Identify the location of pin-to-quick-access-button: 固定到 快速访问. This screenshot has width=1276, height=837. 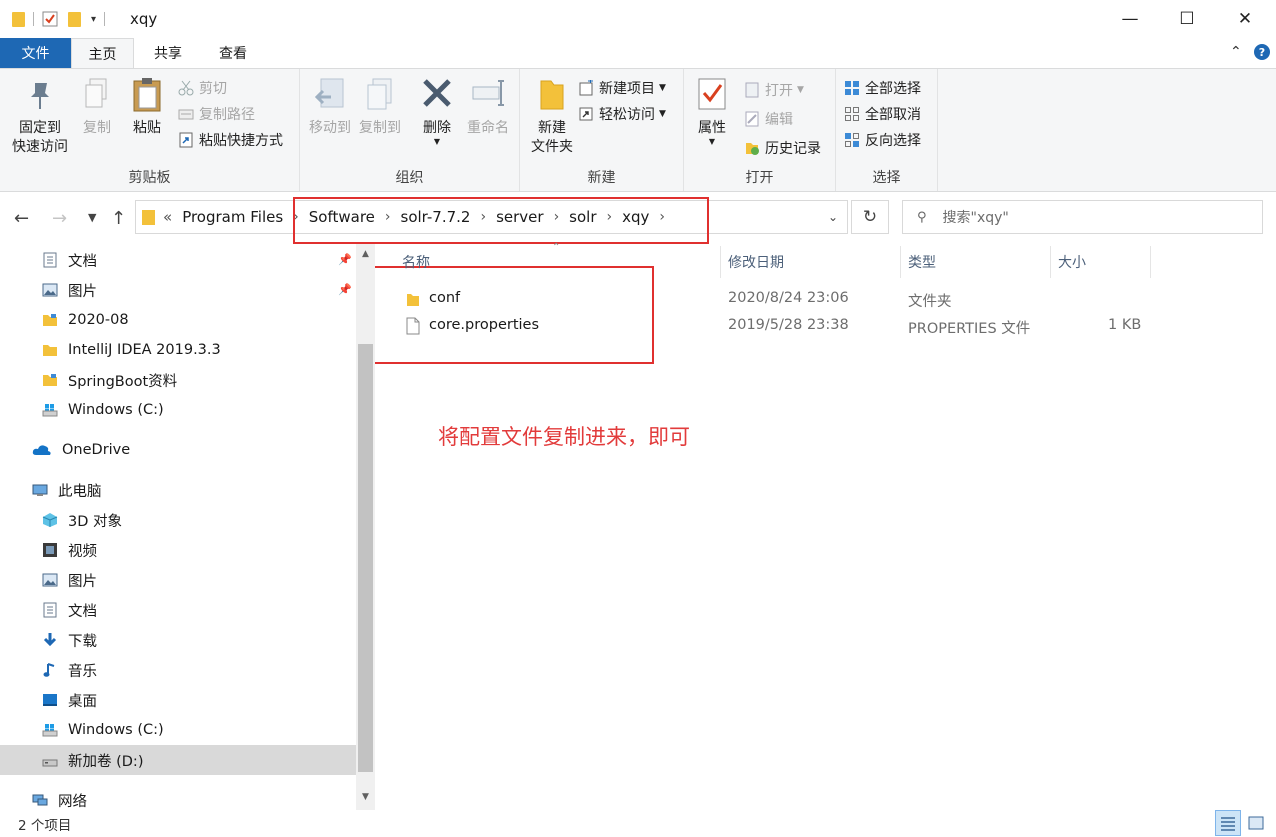
(40, 116).